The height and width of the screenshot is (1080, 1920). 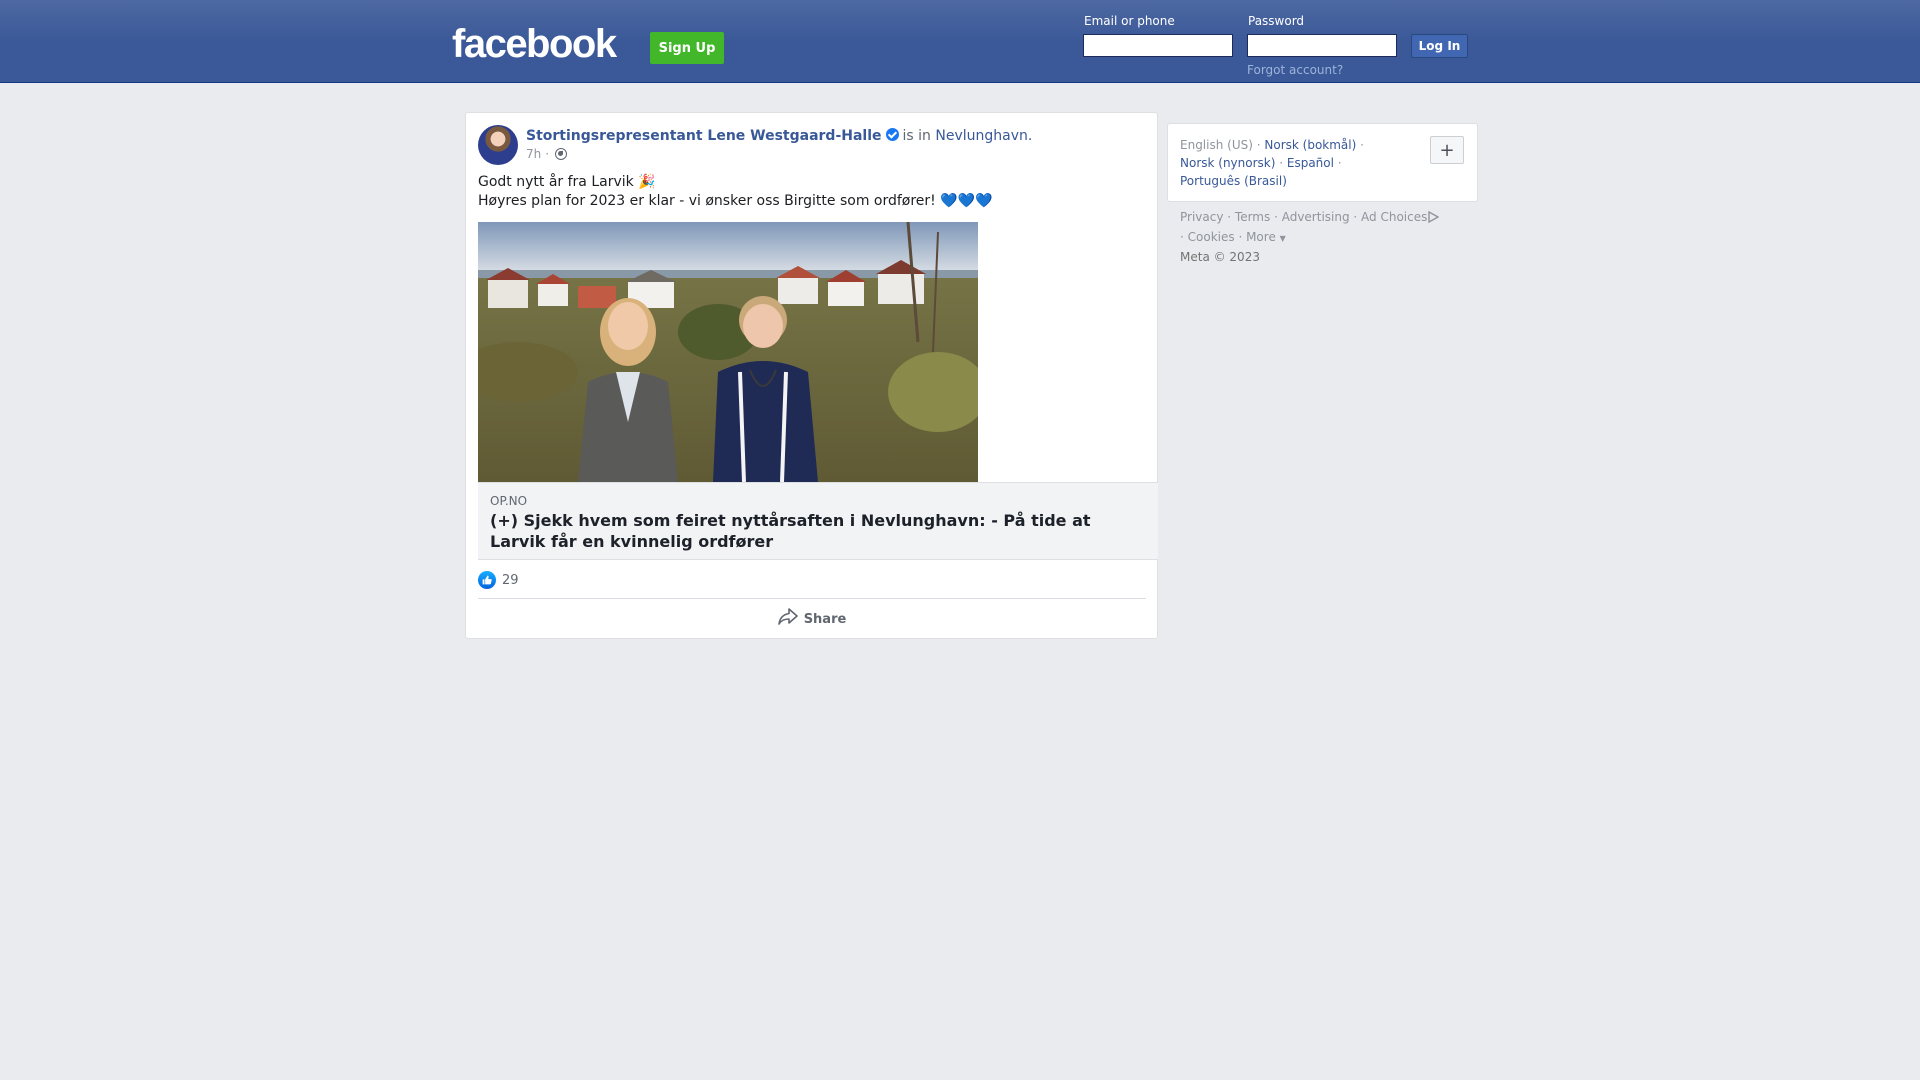 I want to click on language-english-us: English (US), so click(x=1216, y=145).